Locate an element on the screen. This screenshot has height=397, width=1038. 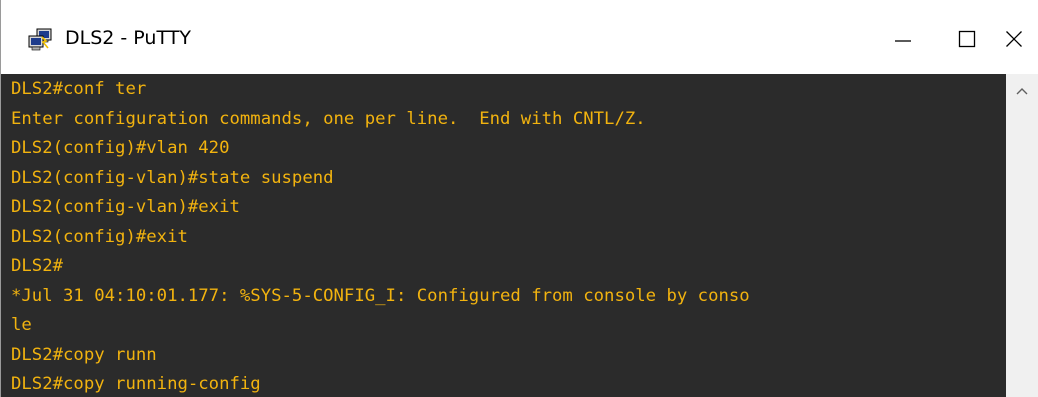
close-icon is located at coordinates (1014, 39).